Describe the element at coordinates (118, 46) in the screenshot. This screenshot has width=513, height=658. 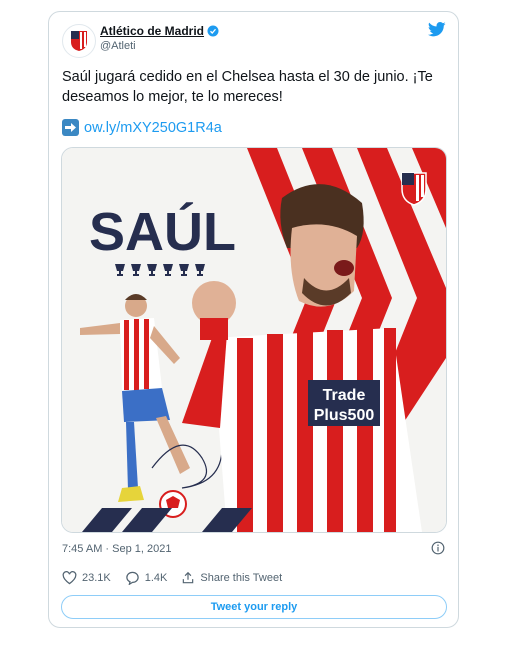
I see `author-handle: @Atleti` at that location.